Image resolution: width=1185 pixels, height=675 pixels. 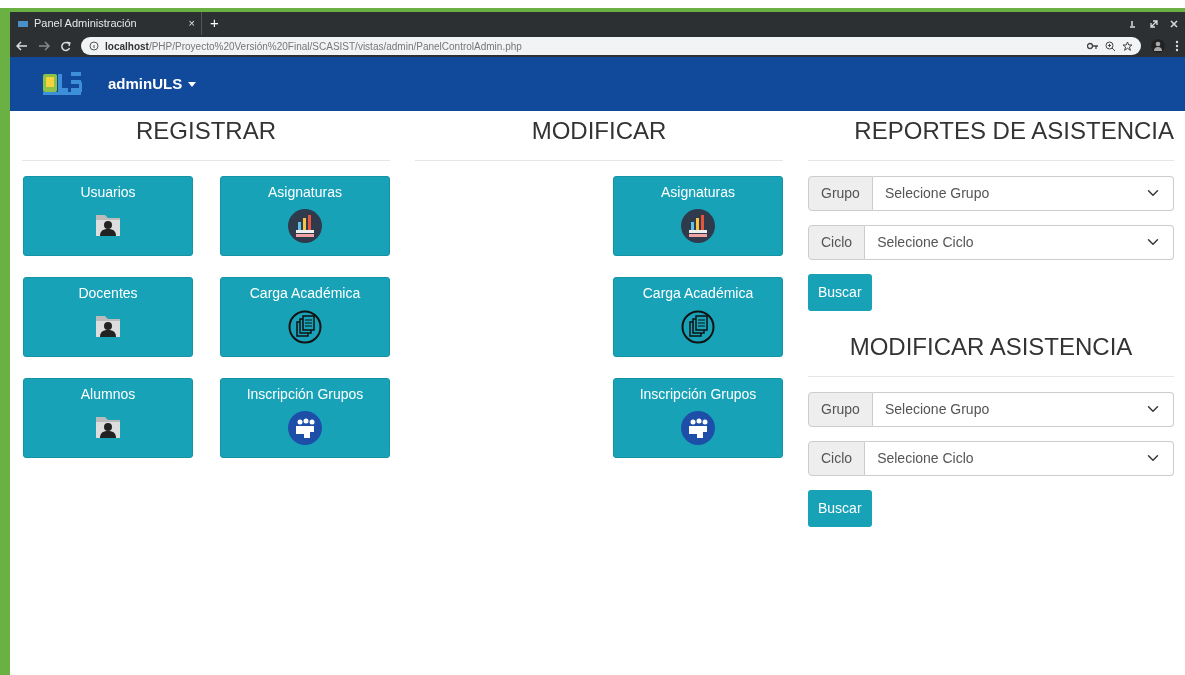 What do you see at coordinates (1127, 46) in the screenshot?
I see `star-icon` at bounding box center [1127, 46].